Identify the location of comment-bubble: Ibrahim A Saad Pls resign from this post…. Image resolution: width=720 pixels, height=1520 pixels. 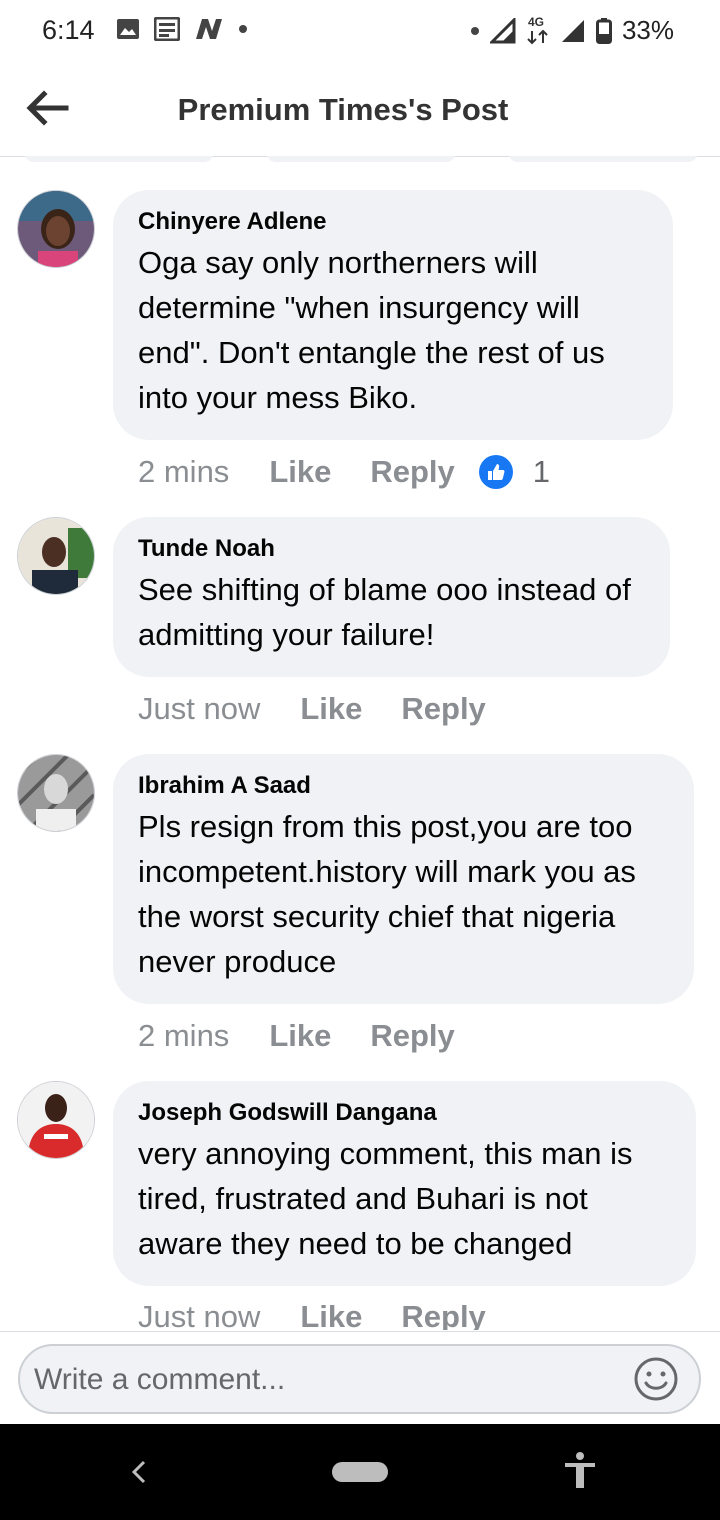
(403, 879).